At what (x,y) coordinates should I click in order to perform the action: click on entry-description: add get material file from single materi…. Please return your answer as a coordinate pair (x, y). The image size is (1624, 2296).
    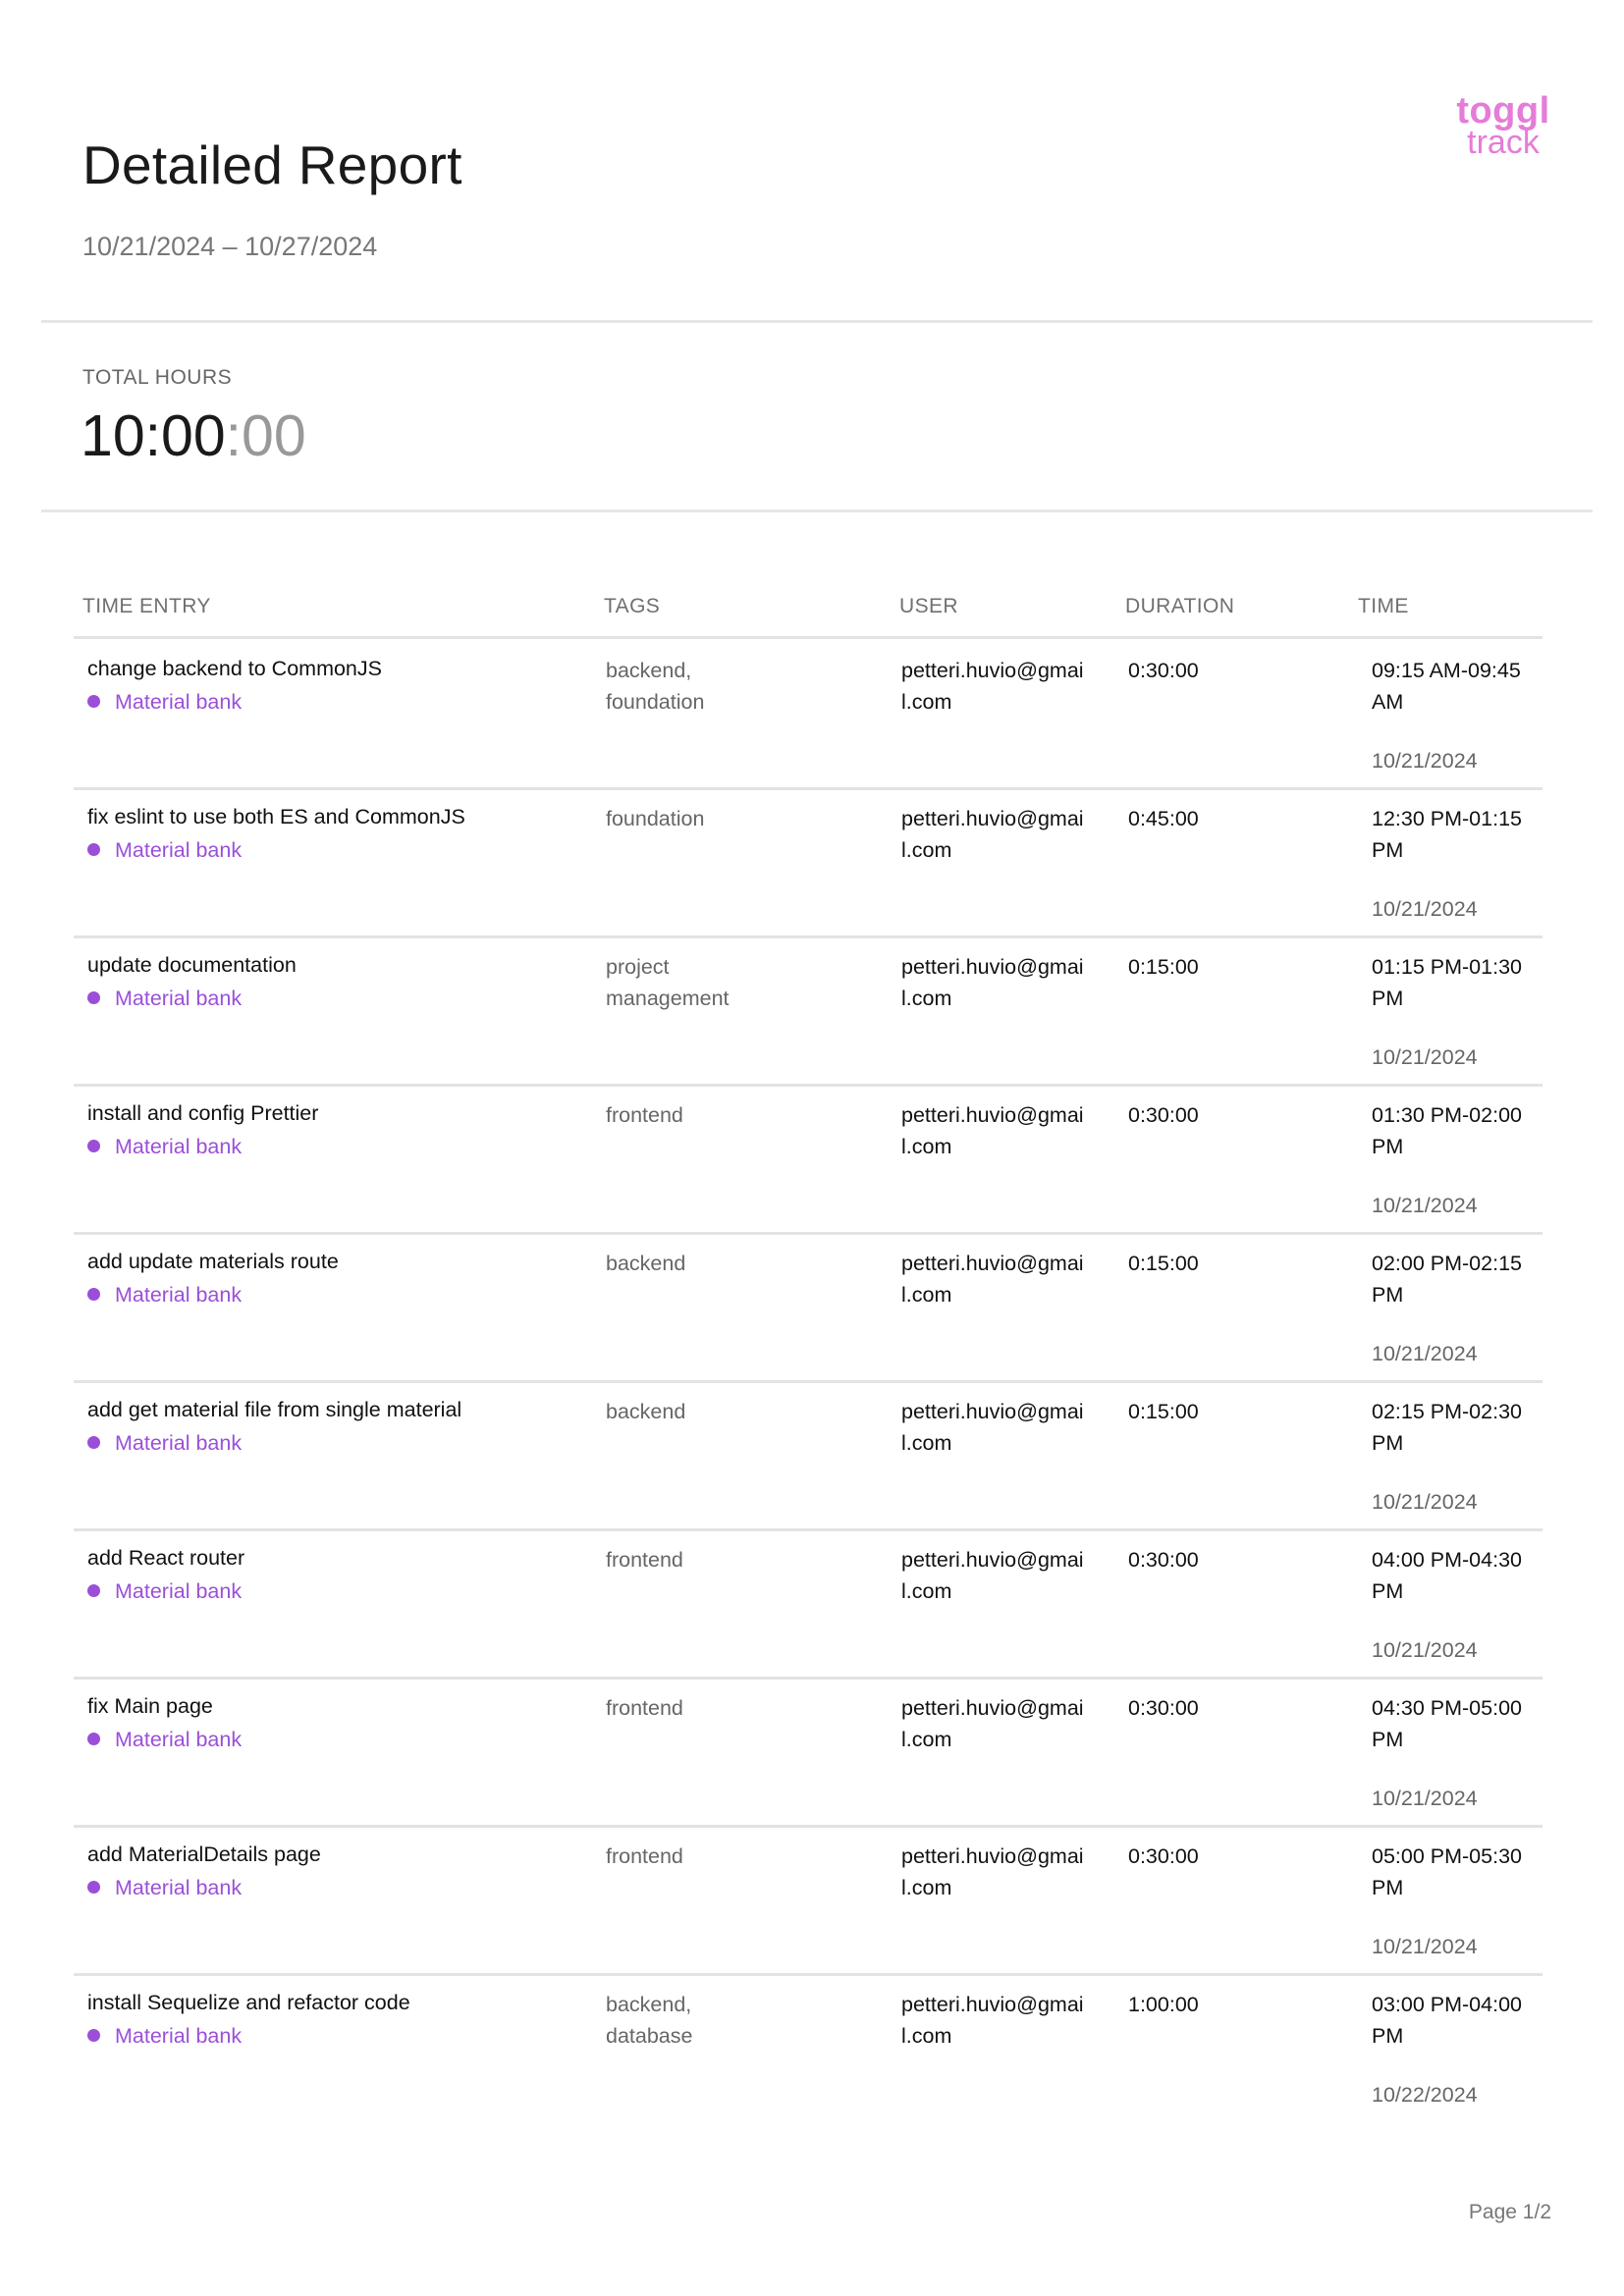
    Looking at the image, I should click on (274, 1409).